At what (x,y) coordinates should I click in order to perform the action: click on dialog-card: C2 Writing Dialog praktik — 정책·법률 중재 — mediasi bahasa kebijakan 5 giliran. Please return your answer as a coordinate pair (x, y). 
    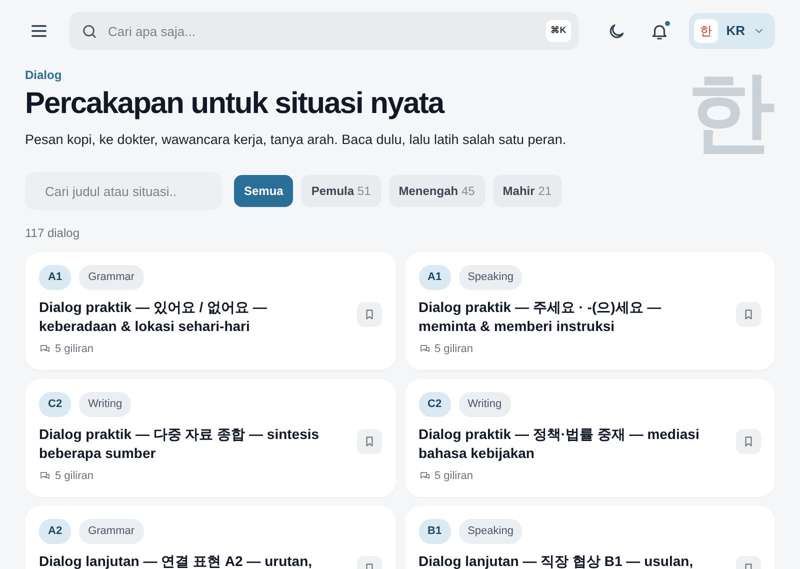
    Looking at the image, I should click on (589, 438).